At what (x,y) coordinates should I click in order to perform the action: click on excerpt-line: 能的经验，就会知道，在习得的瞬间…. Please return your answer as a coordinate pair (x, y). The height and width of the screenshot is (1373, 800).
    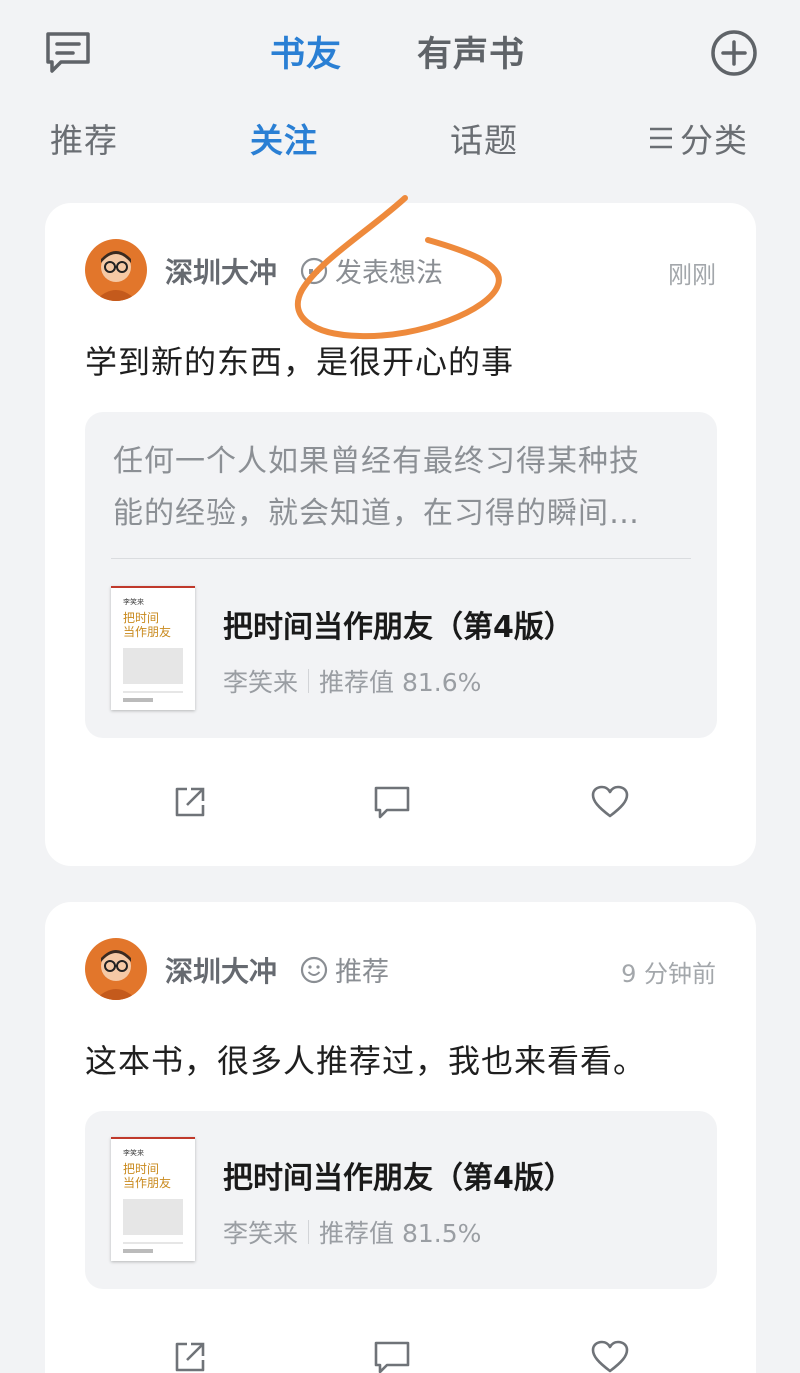
    Looking at the image, I should click on (376, 513).